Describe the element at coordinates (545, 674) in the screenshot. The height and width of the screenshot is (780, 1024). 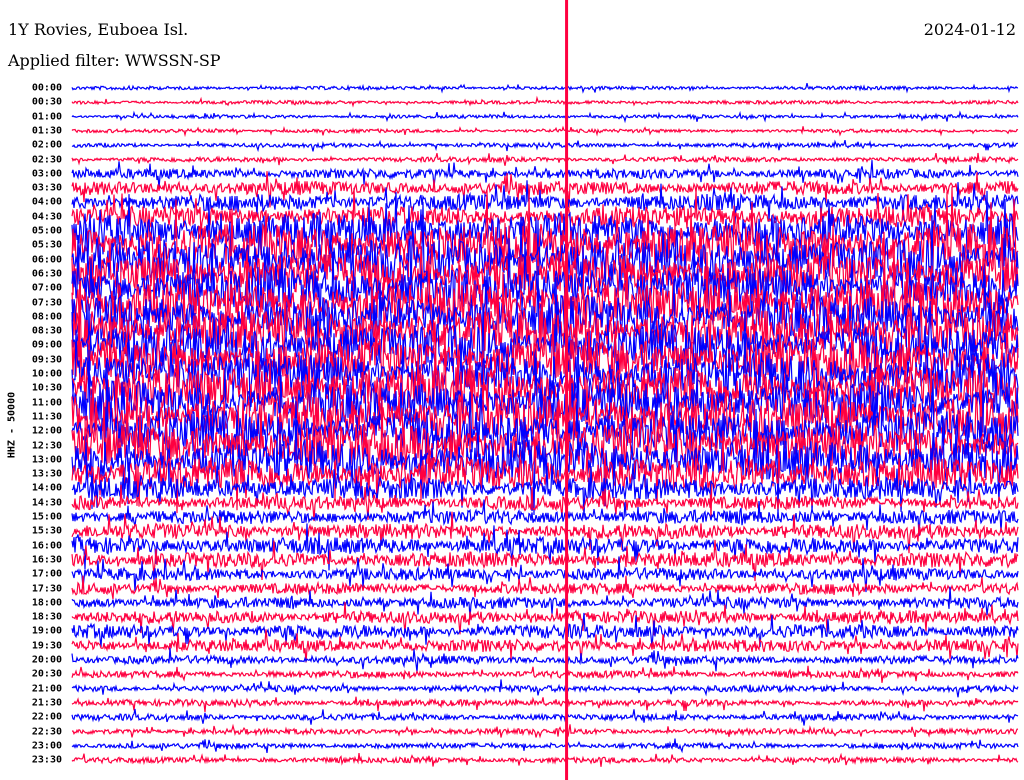
I see `trace-2030` at that location.